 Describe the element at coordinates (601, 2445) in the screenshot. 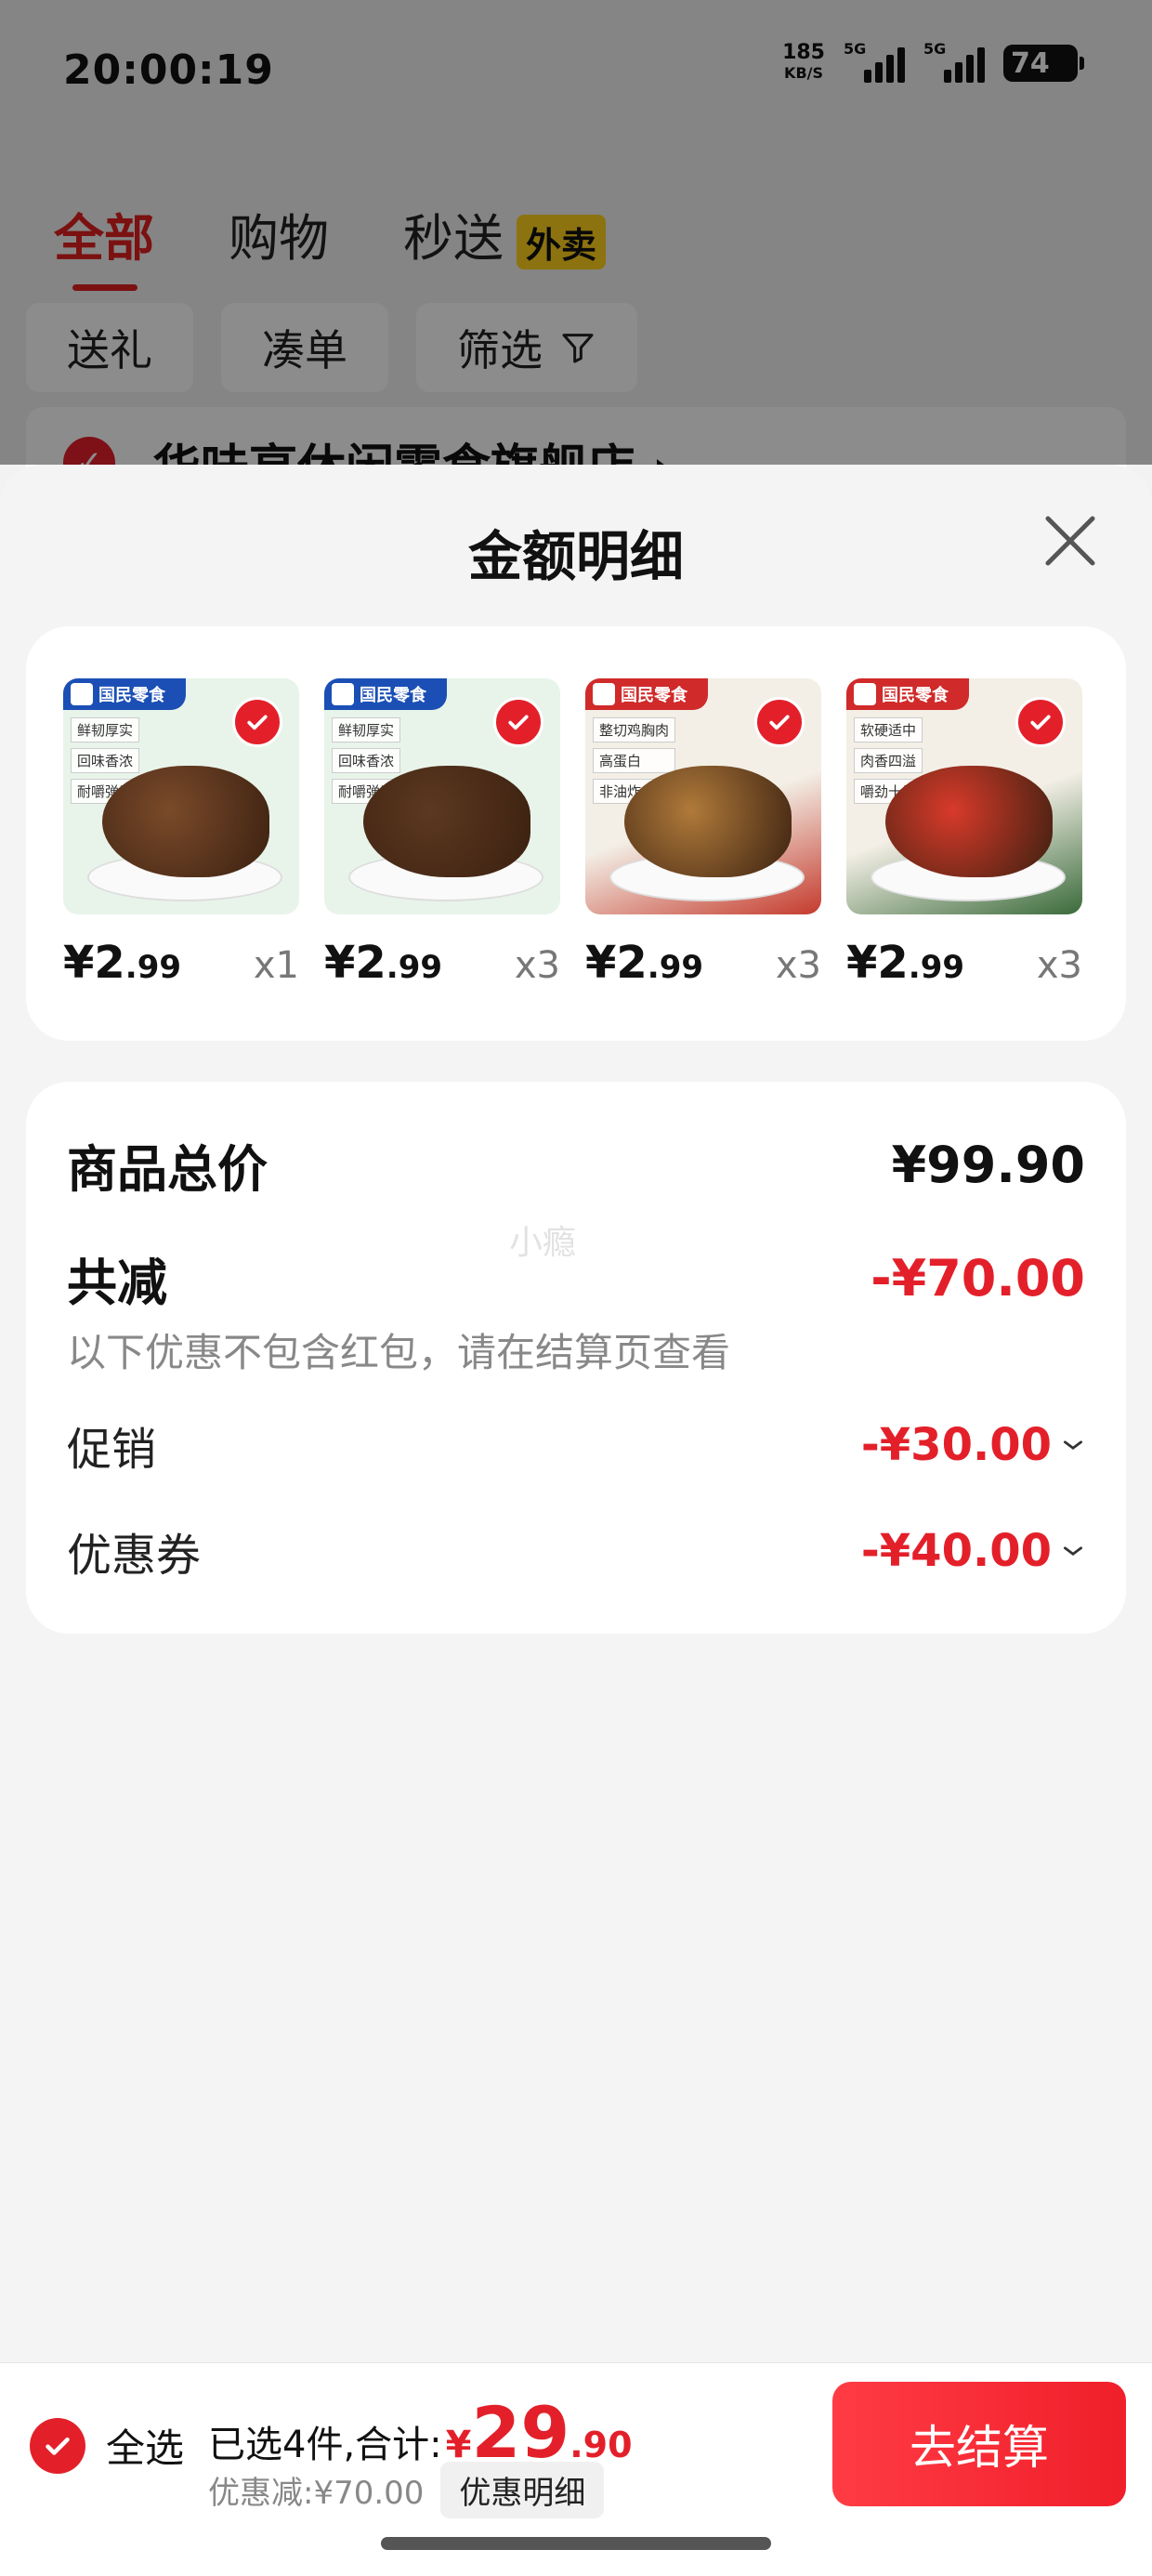

I see `total-amount-dec: .90` at that location.